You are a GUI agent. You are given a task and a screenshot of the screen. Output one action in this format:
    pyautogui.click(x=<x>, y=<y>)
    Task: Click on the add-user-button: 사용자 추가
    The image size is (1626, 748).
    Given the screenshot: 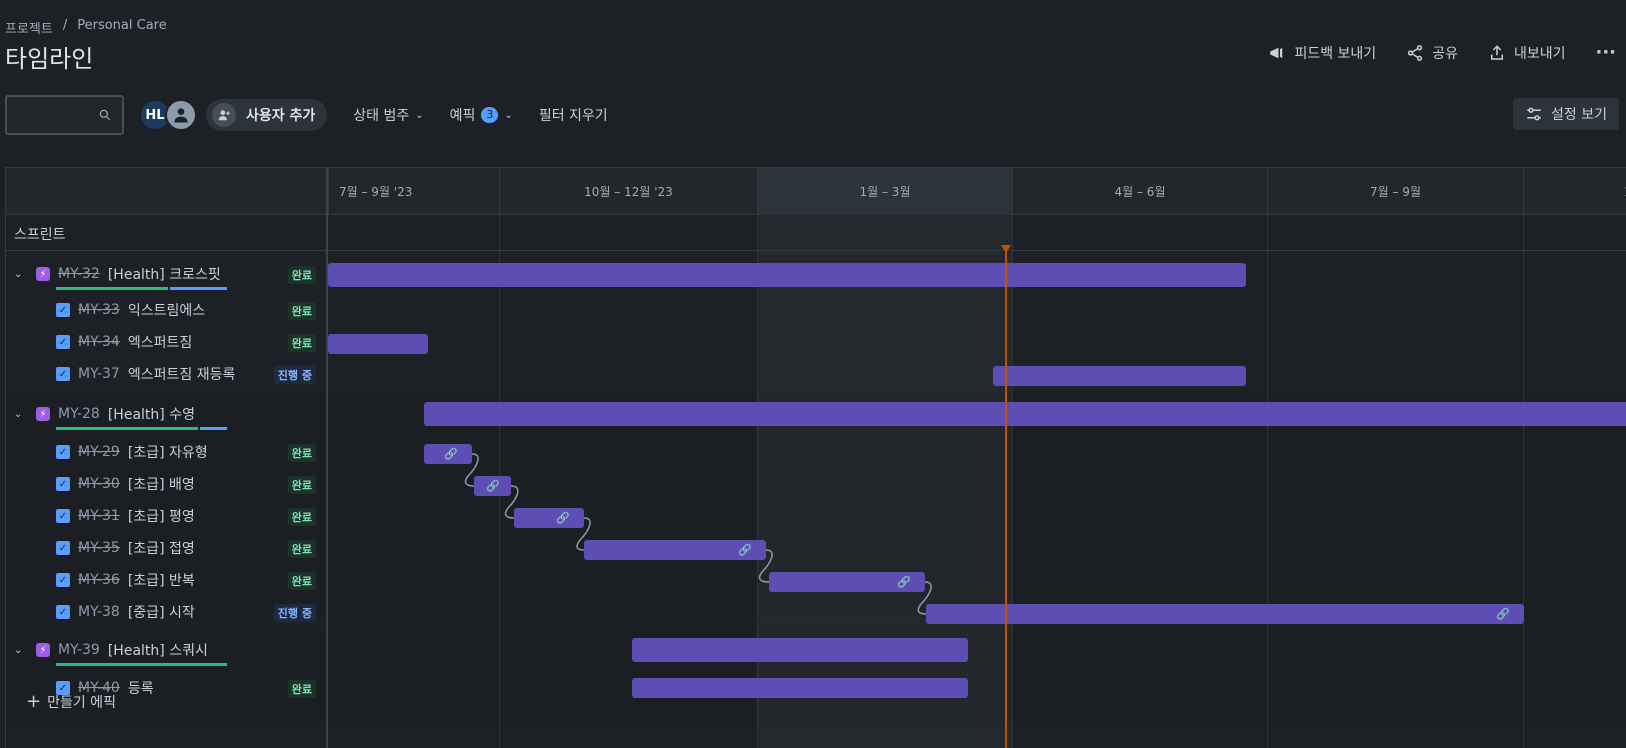 What is the action you would take?
    pyautogui.click(x=267, y=115)
    